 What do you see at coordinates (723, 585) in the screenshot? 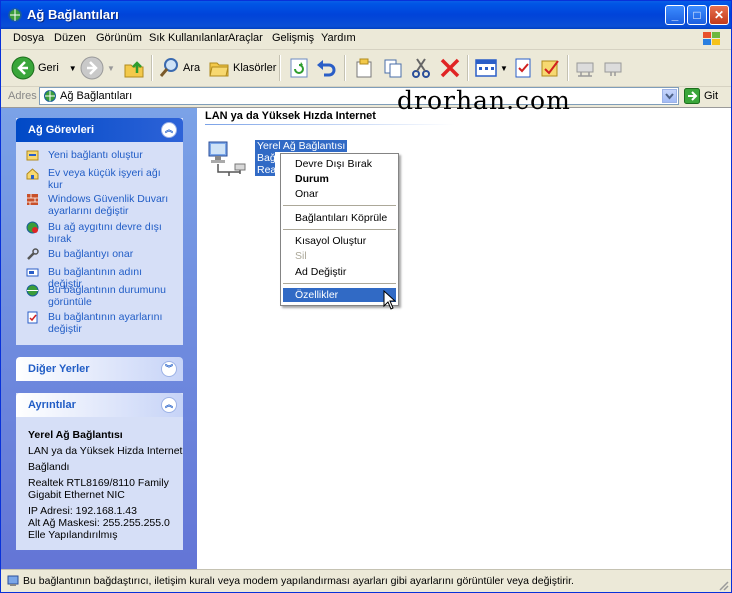
I see `resize-grip-icon` at bounding box center [723, 585].